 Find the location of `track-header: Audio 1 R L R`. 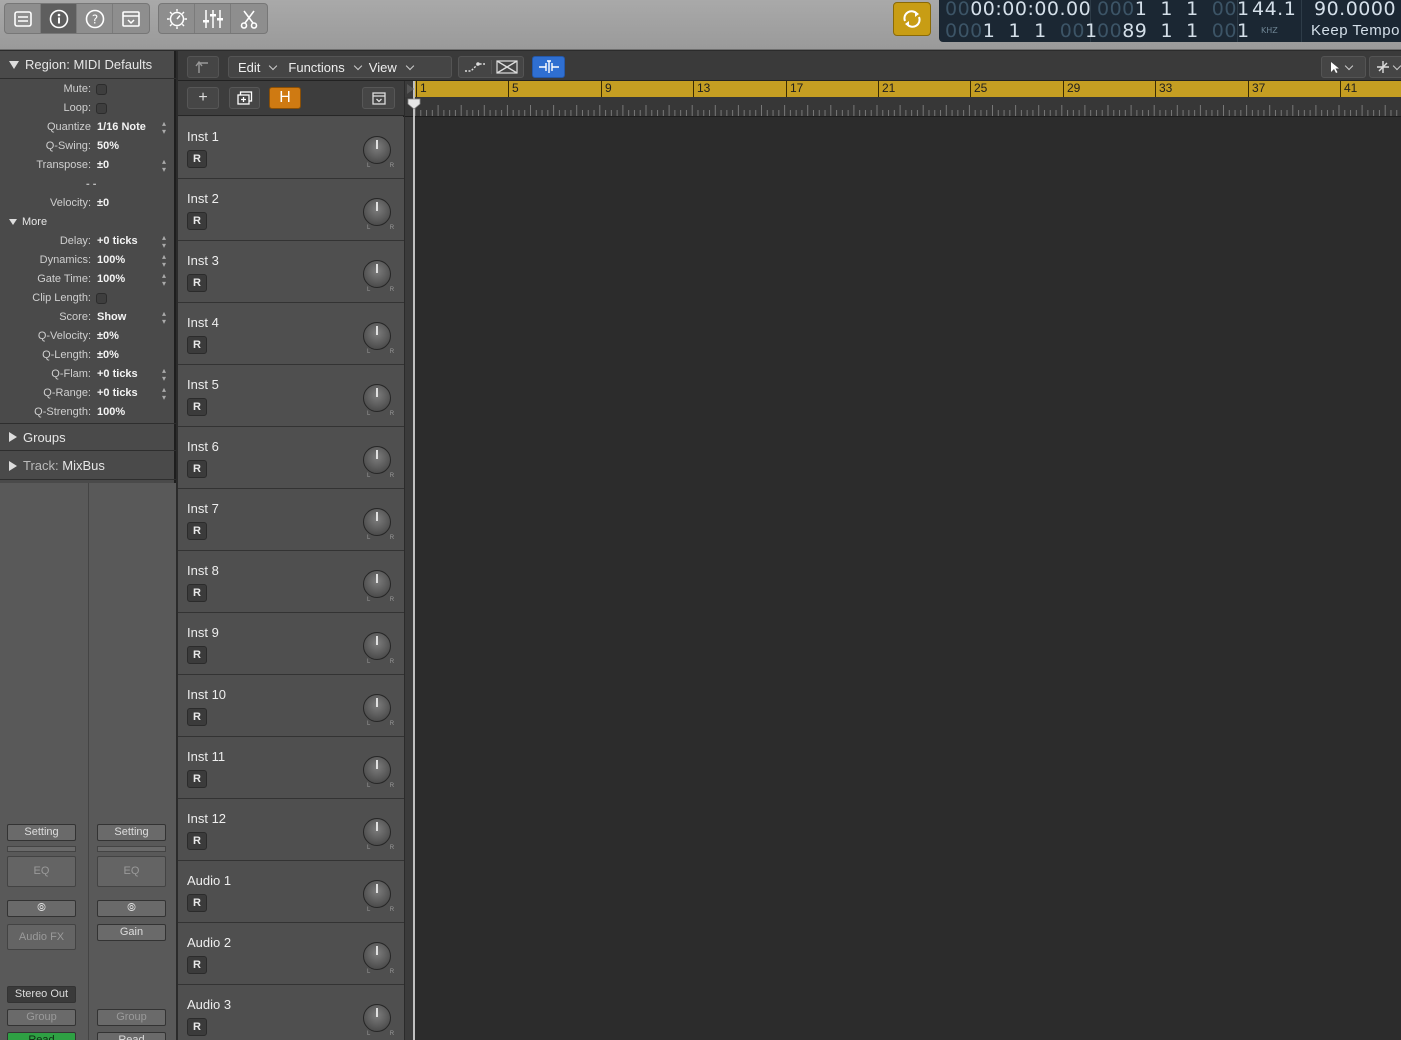

track-header: Audio 1 R L R is located at coordinates (291, 892).